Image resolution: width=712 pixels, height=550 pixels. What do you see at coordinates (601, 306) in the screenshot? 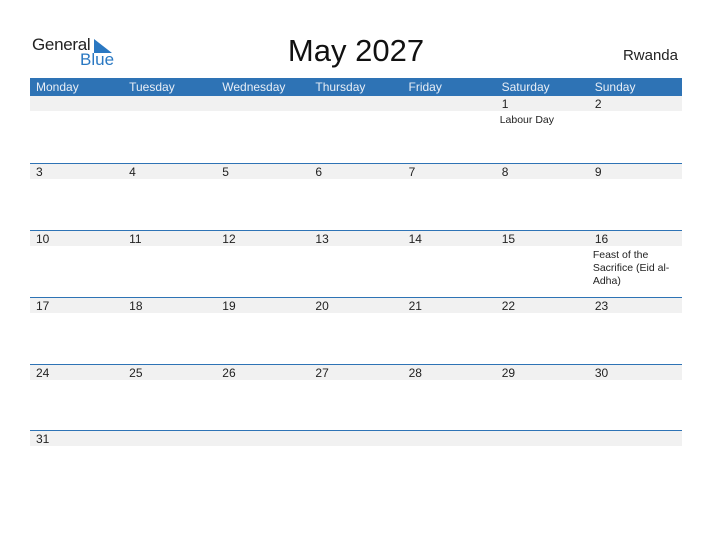
I see `day-number: 23` at bounding box center [601, 306].